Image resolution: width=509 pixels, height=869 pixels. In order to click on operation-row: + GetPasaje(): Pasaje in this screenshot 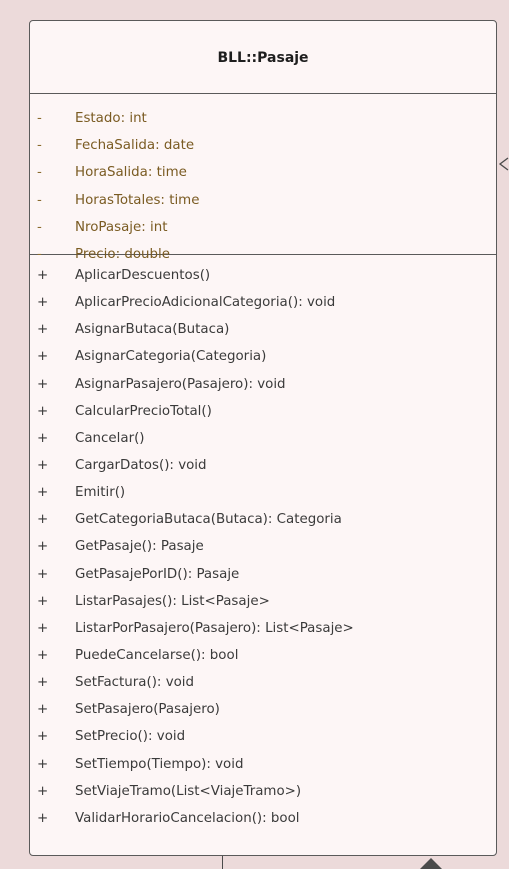, I will do `click(263, 546)`.